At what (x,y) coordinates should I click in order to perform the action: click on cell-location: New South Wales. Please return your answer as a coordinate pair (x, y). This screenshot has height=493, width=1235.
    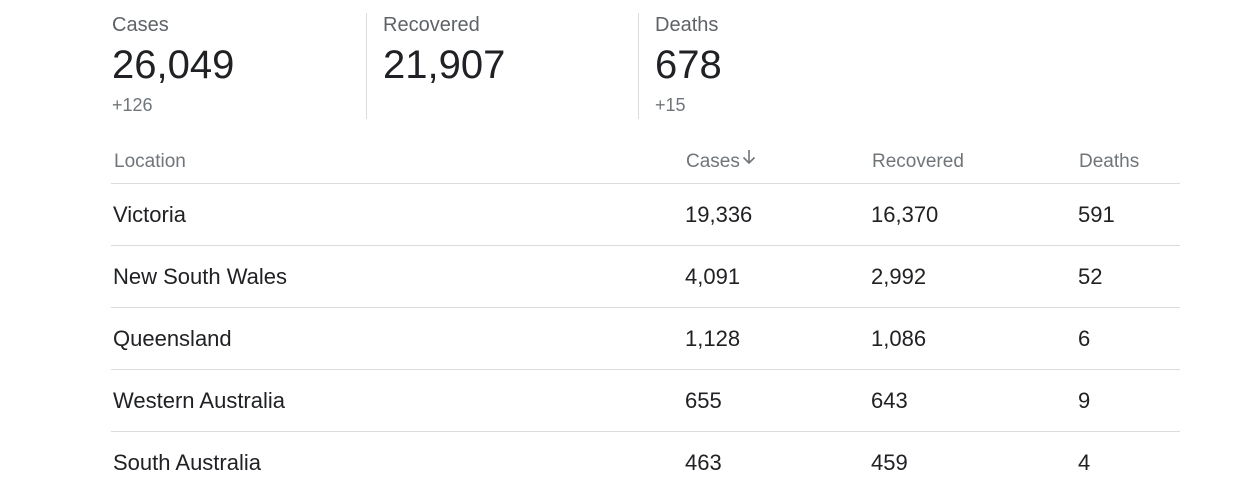
    Looking at the image, I should click on (200, 276).